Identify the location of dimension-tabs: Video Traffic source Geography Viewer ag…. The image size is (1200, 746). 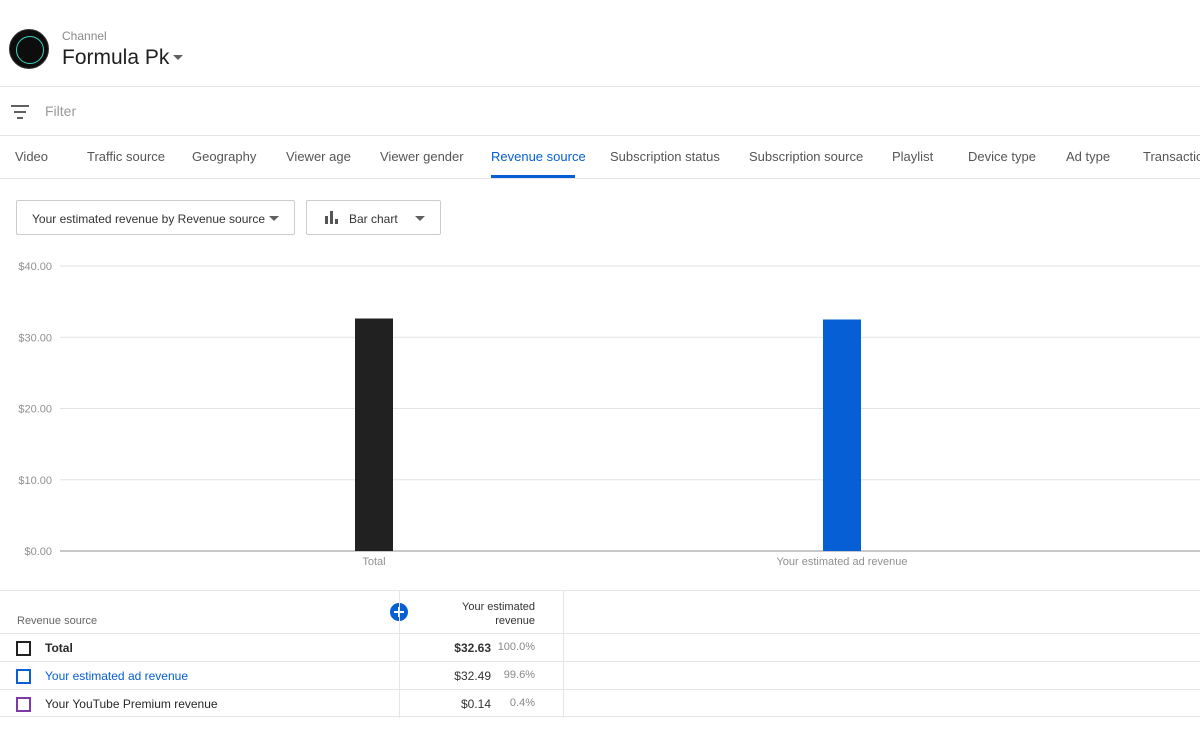
(600, 158).